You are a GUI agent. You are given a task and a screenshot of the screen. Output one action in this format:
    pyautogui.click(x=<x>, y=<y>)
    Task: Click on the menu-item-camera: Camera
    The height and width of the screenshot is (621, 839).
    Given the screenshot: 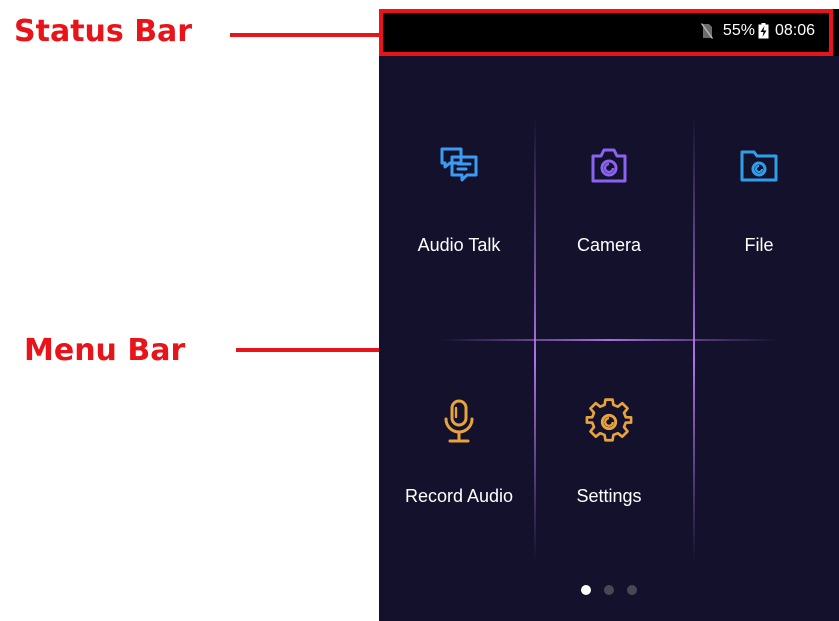 What is the action you would take?
    pyautogui.click(x=609, y=198)
    